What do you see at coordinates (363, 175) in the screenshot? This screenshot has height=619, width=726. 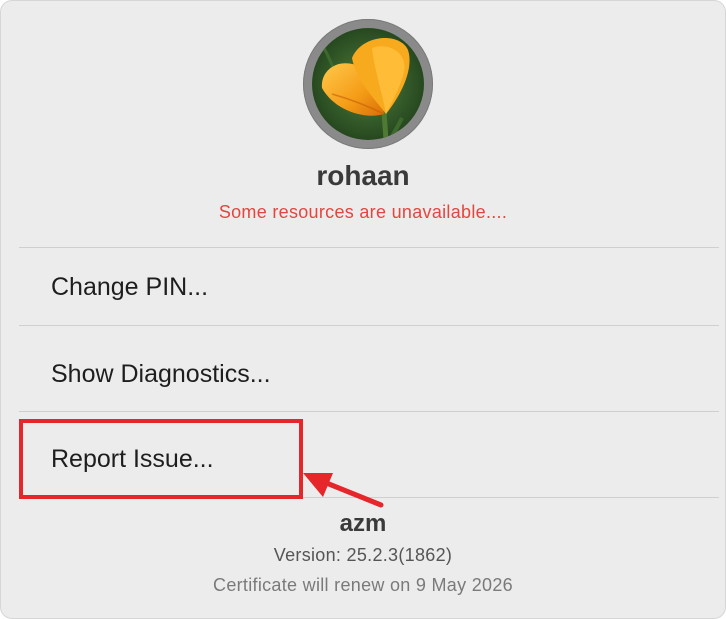 I see `user-name: rohaan` at bounding box center [363, 175].